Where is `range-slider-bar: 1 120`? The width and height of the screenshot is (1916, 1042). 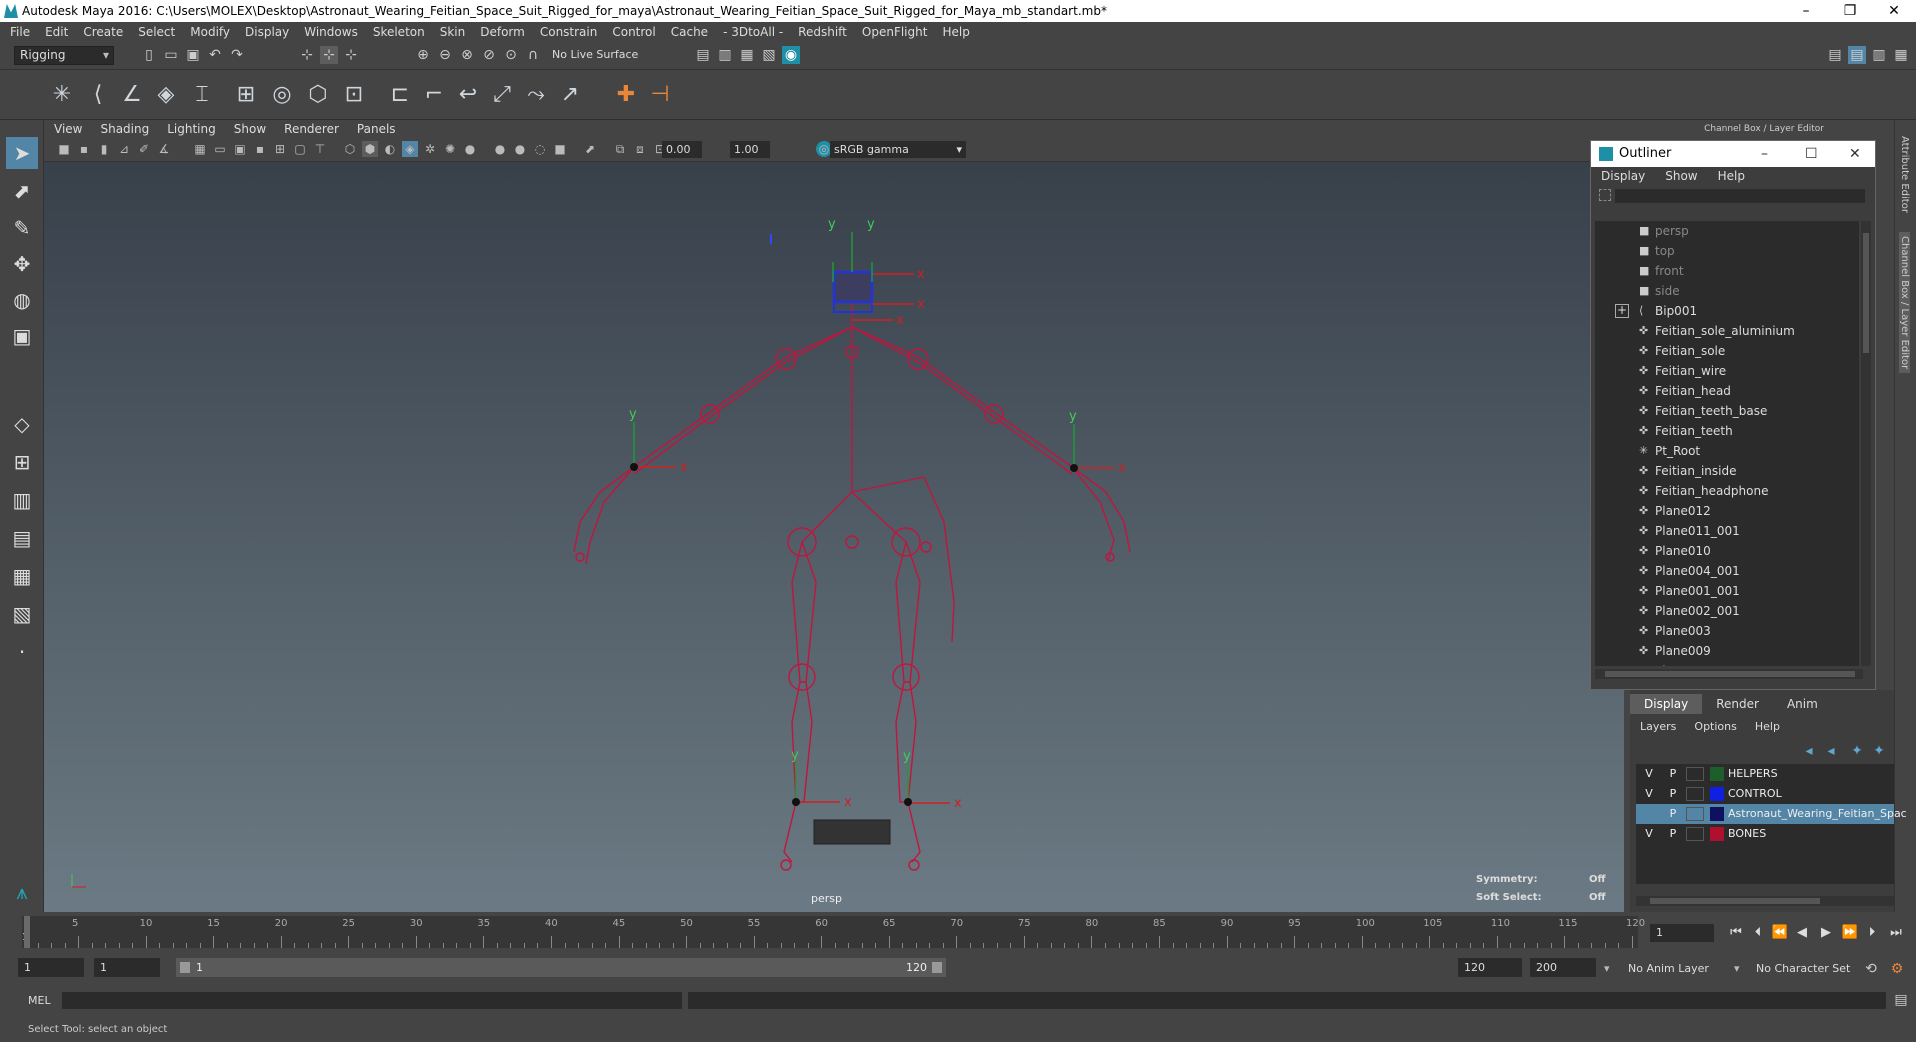
range-slider-bar: 1 120 is located at coordinates (561, 967).